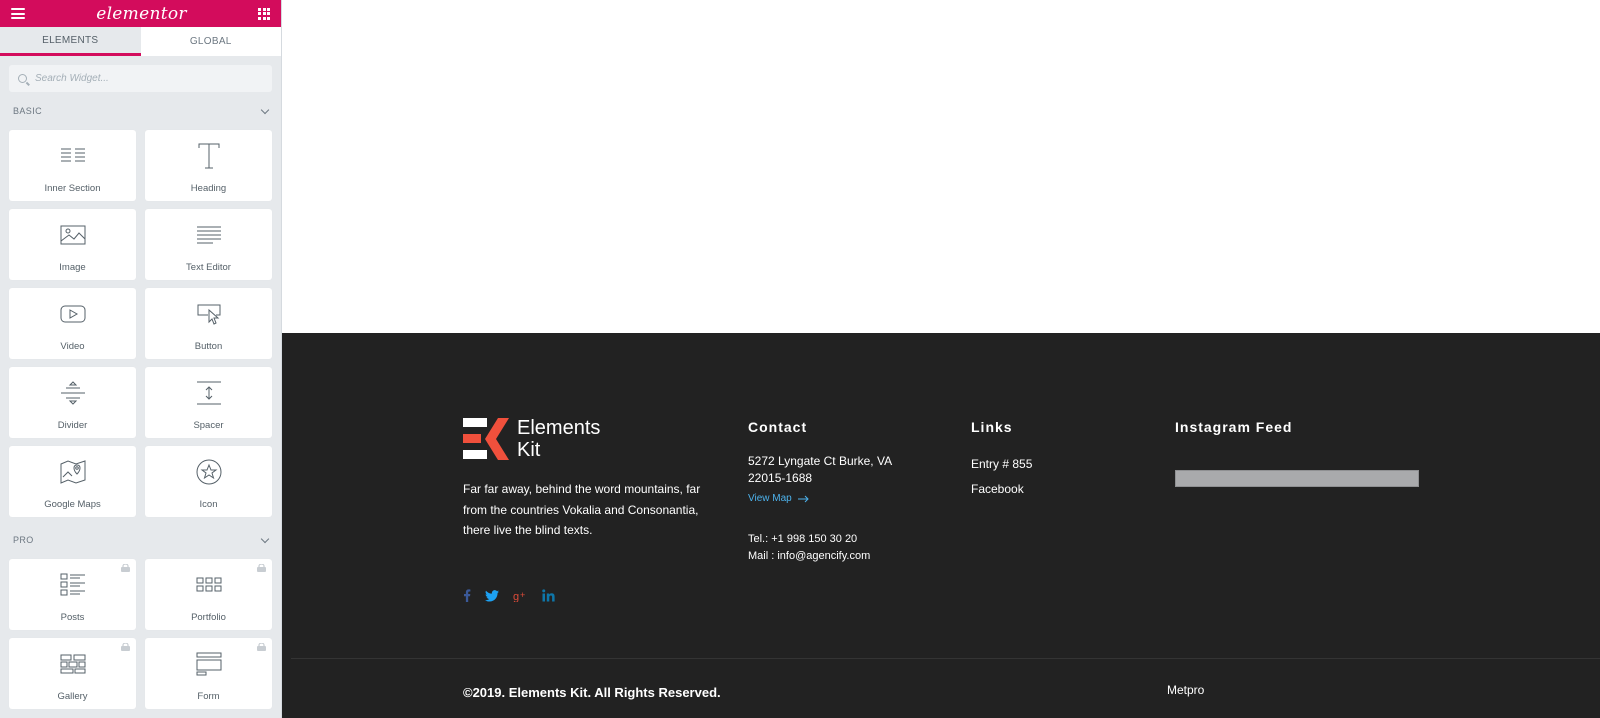  What do you see at coordinates (140, 540) in the screenshot?
I see `category-pro-header: PRO` at bounding box center [140, 540].